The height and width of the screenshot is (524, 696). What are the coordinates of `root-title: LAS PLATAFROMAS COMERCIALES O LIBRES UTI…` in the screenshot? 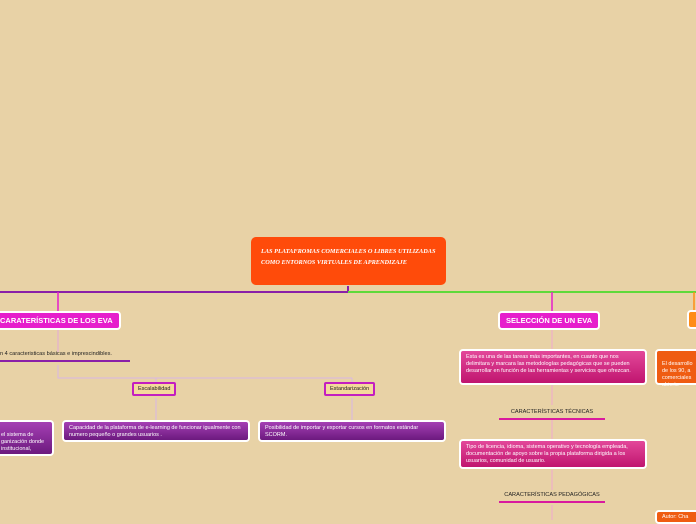 It's located at (348, 257).